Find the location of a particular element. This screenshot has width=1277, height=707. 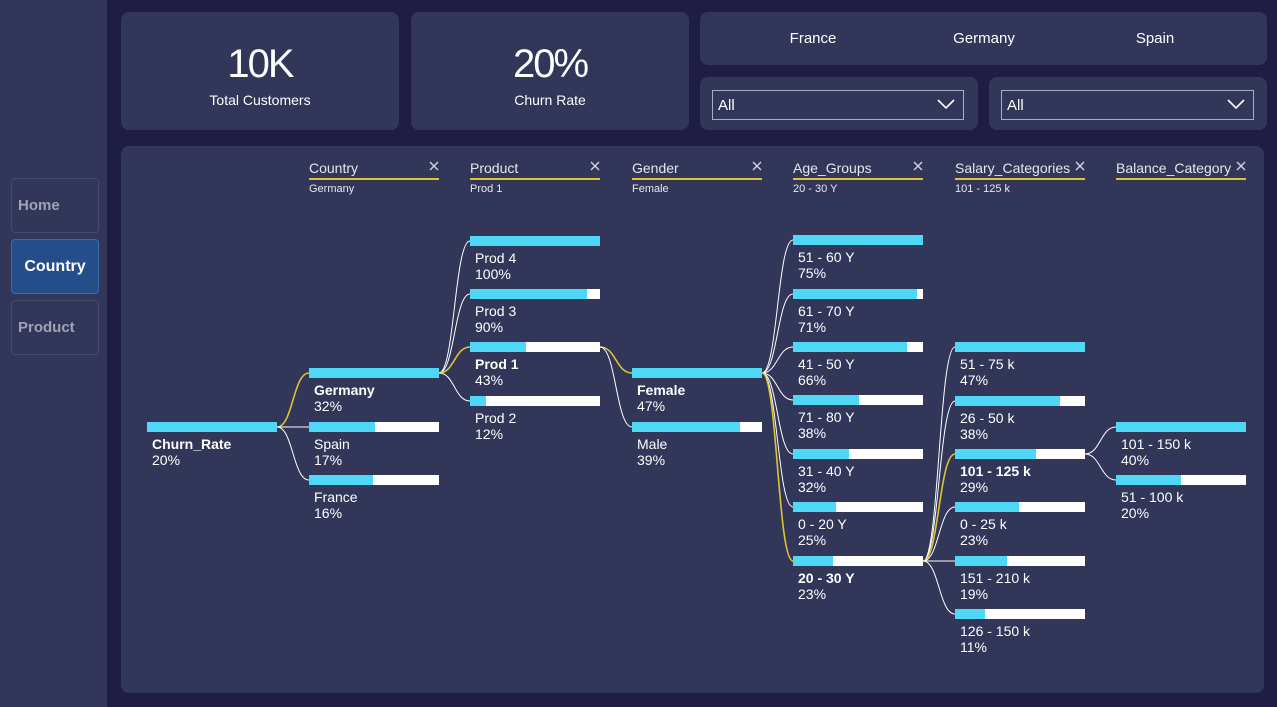

tree-node: France 16% is located at coordinates (374, 498).